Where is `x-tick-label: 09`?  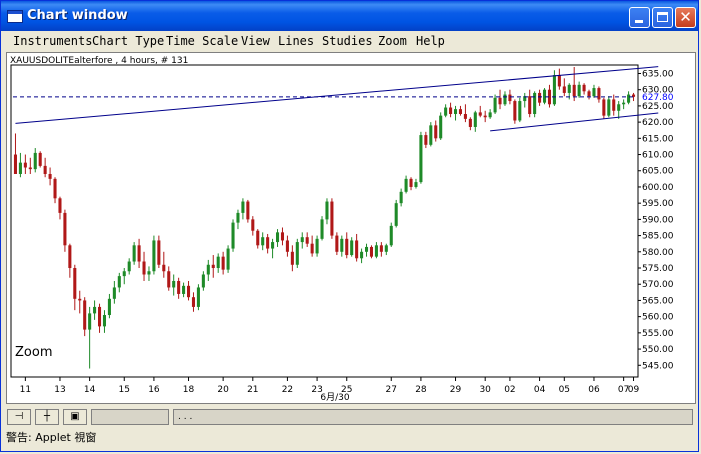 x-tick-label: 09 is located at coordinates (634, 390).